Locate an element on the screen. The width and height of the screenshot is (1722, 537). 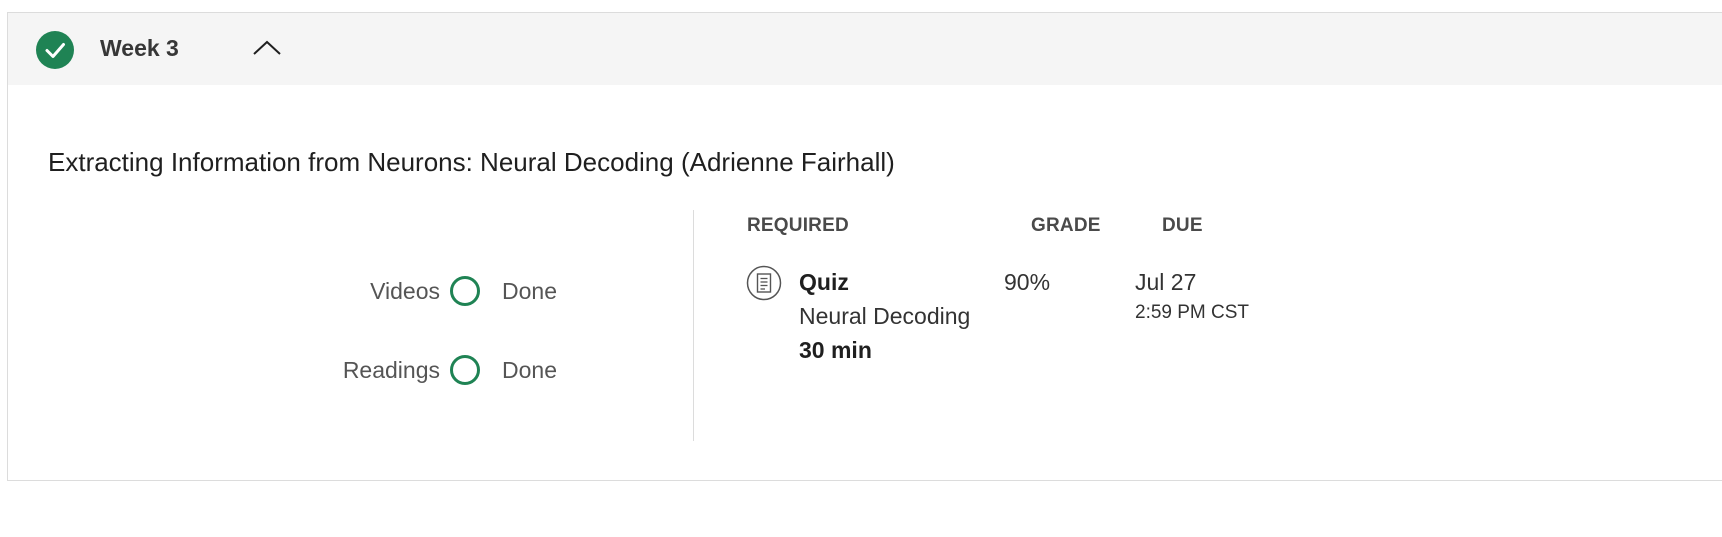
item-grade: 90% is located at coordinates (1027, 282).